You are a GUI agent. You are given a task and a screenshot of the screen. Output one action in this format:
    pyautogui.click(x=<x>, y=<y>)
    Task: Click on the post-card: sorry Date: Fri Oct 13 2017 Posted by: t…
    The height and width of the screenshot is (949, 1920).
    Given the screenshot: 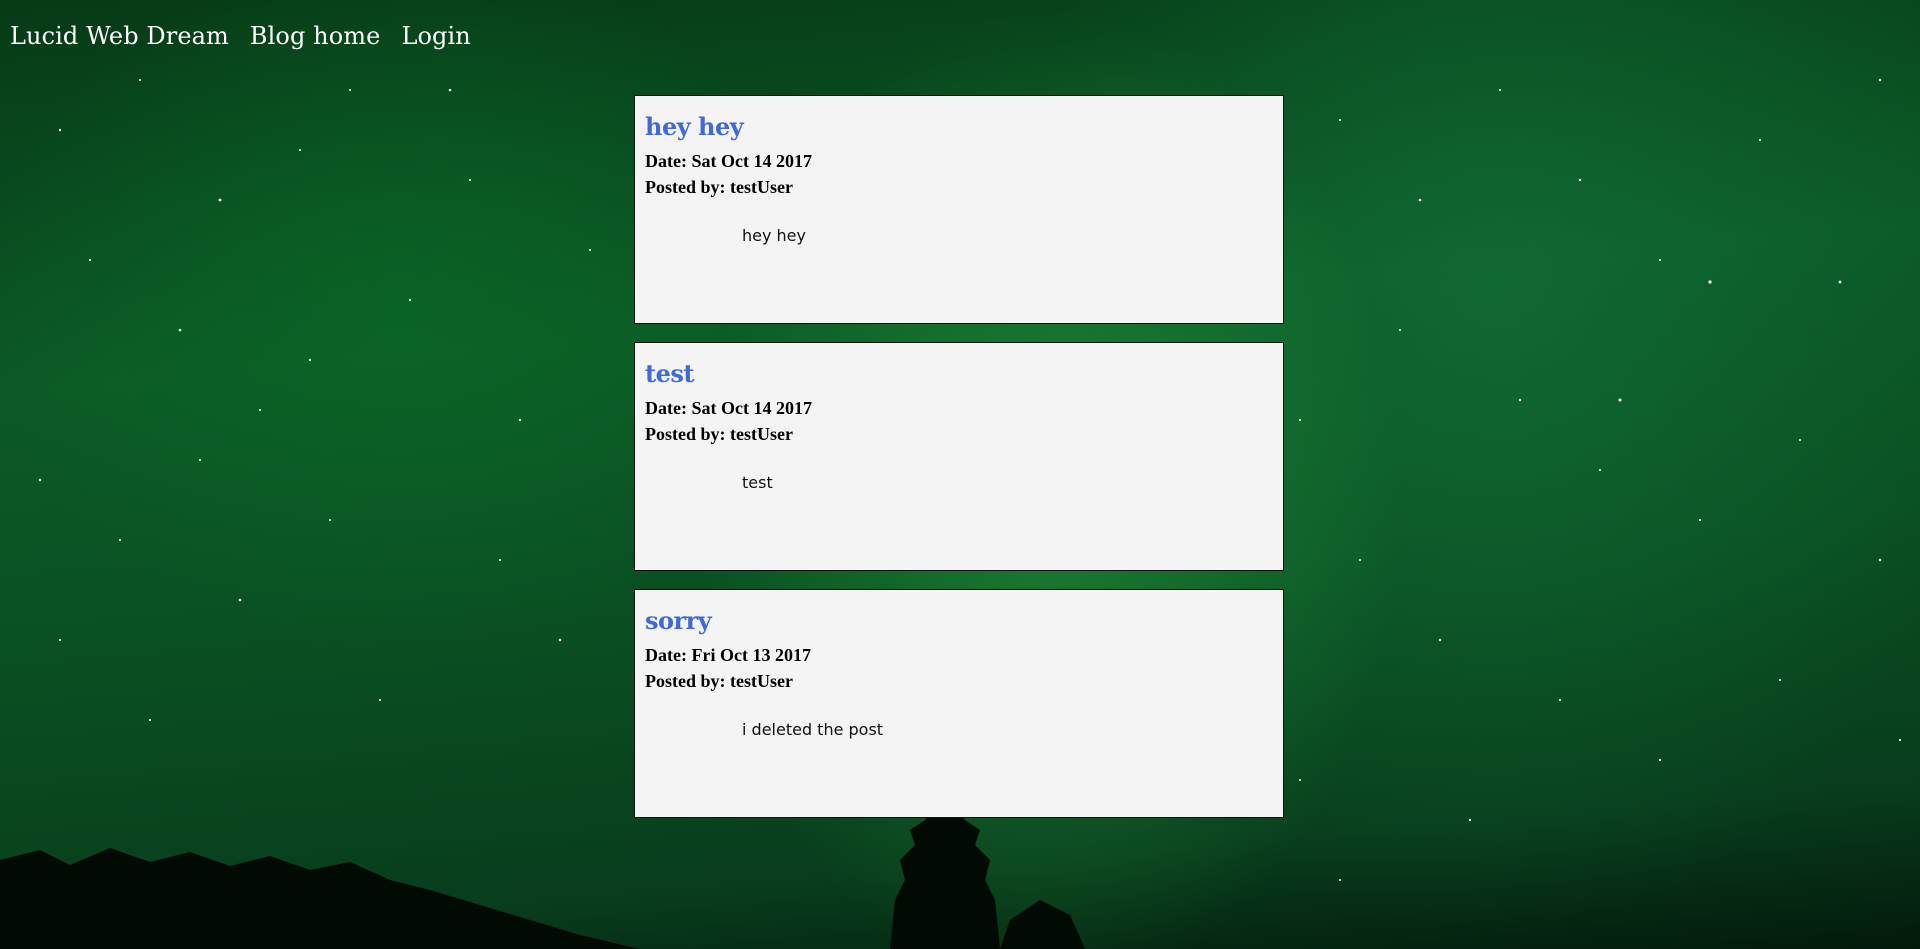 What is the action you would take?
    pyautogui.click(x=959, y=703)
    